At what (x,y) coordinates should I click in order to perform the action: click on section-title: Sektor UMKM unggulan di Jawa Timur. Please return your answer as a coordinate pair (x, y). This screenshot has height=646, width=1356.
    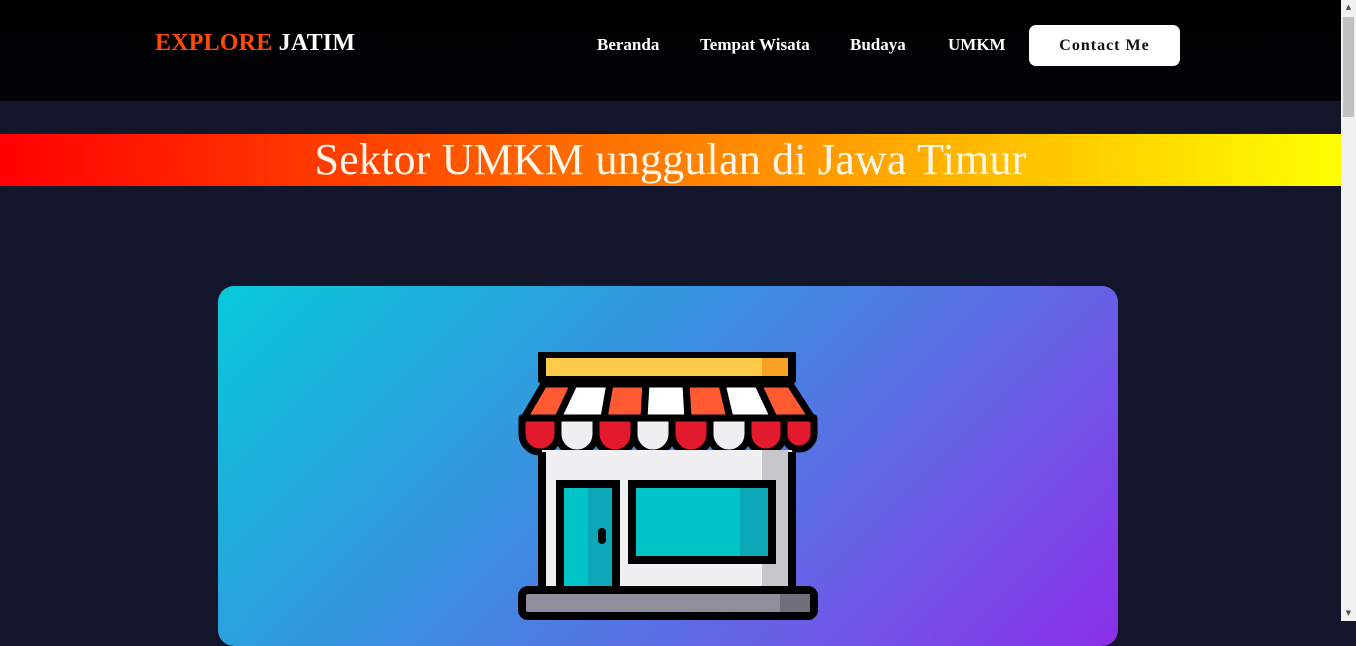
    Looking at the image, I should click on (670, 159).